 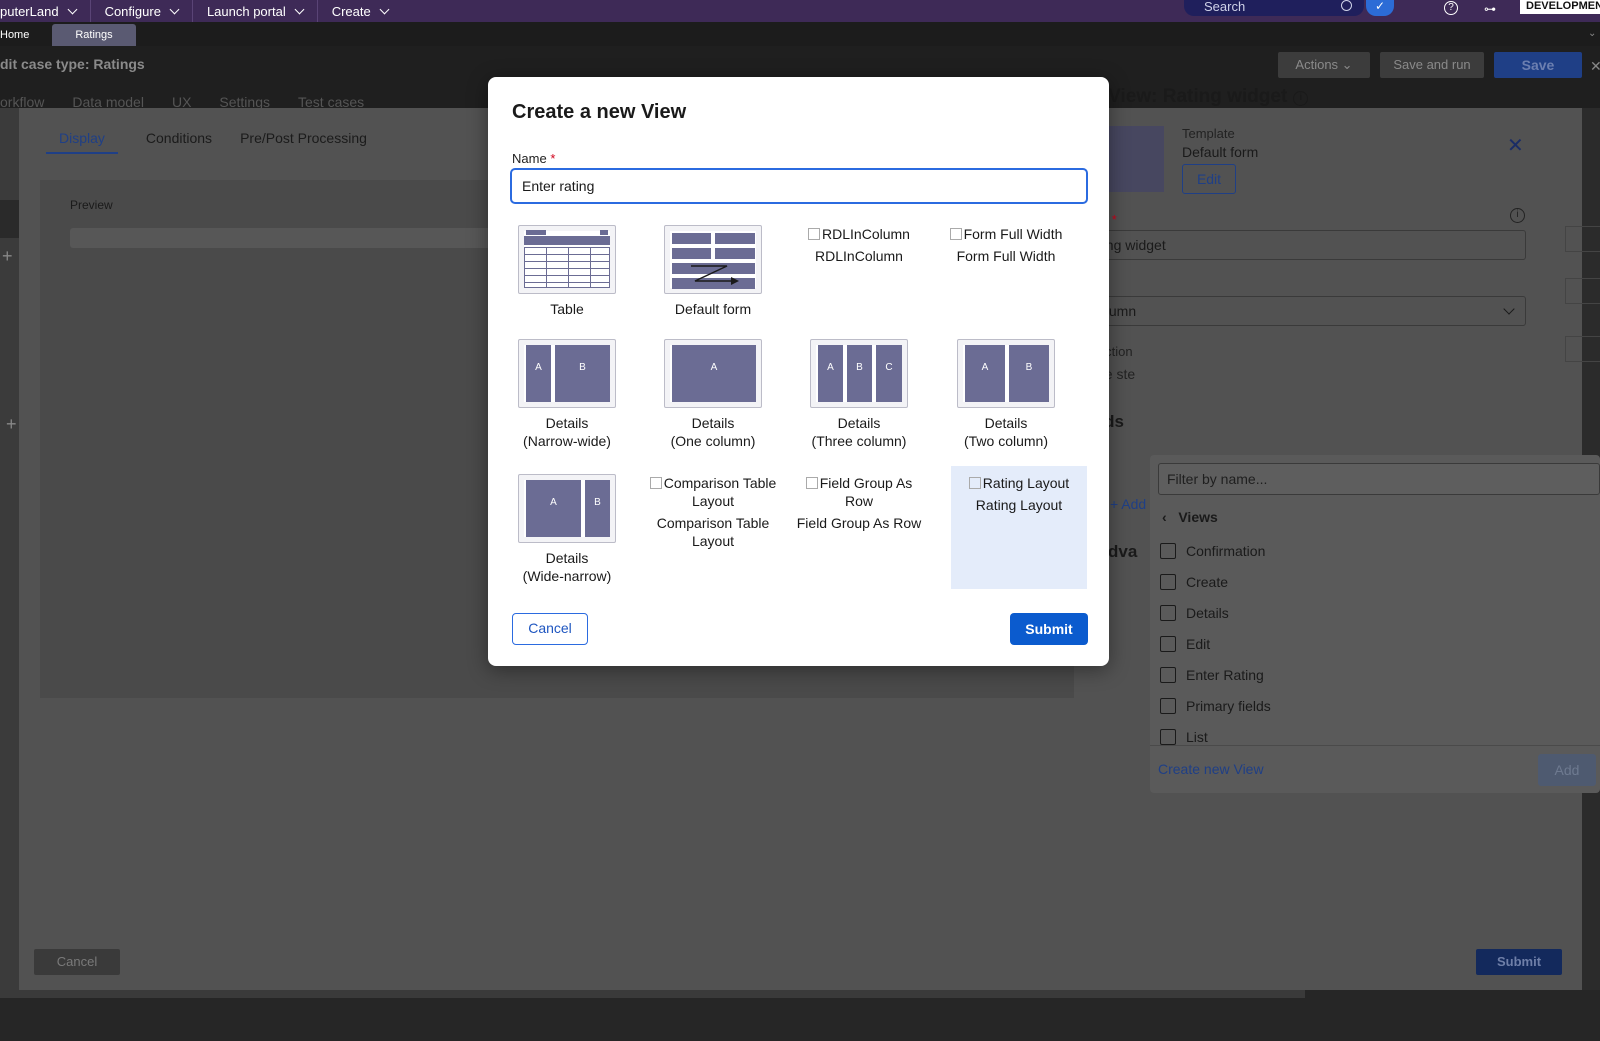 I want to click on list-item: Details, so click(x=1215, y=612).